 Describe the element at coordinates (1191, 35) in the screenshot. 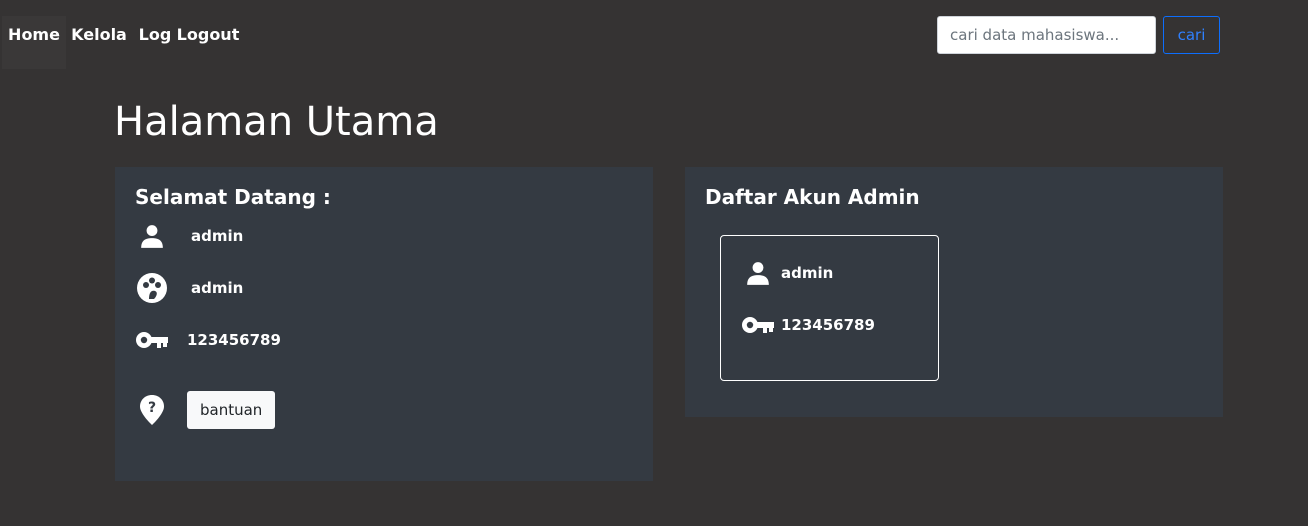

I see `search-button: cari` at that location.